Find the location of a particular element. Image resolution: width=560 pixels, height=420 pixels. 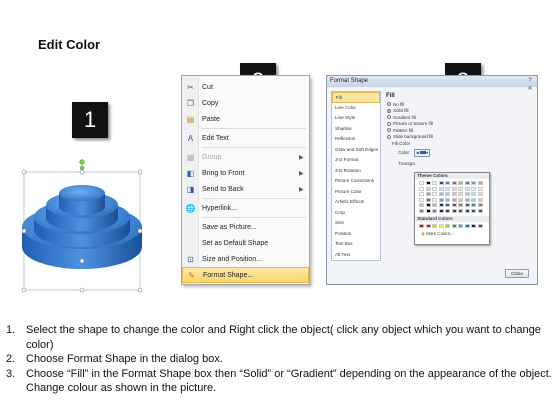

category-picture-color: Picture Color is located at coordinates (356, 192).